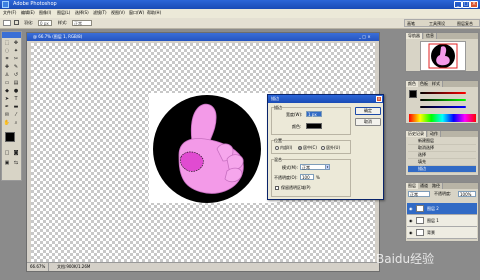 Image resolution: width=480 pixels, height=280 pixels. What do you see at coordinates (16, 67) in the screenshot?
I see `brush-tool-icon: ✎` at bounding box center [16, 67].